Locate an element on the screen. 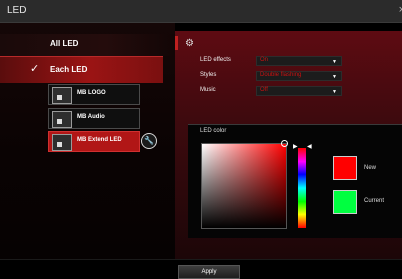 The width and height of the screenshot is (402, 279). saturation-value-picker is located at coordinates (244, 186).